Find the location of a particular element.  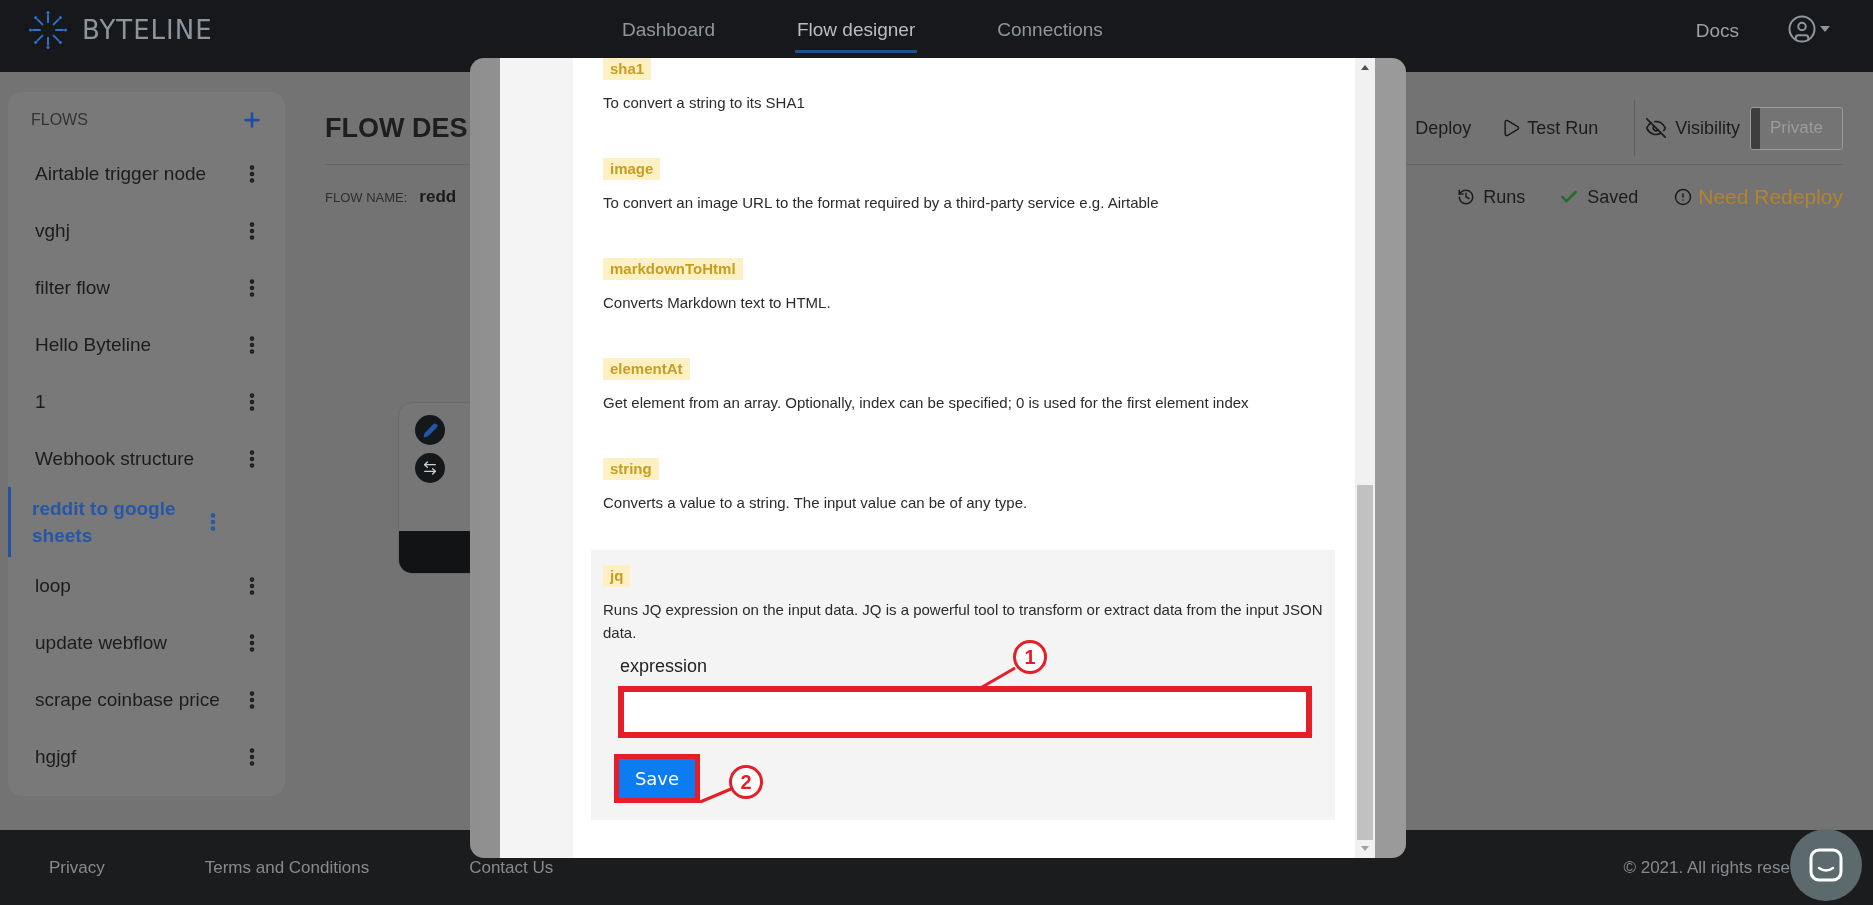

logo-icon is located at coordinates (48, 30).